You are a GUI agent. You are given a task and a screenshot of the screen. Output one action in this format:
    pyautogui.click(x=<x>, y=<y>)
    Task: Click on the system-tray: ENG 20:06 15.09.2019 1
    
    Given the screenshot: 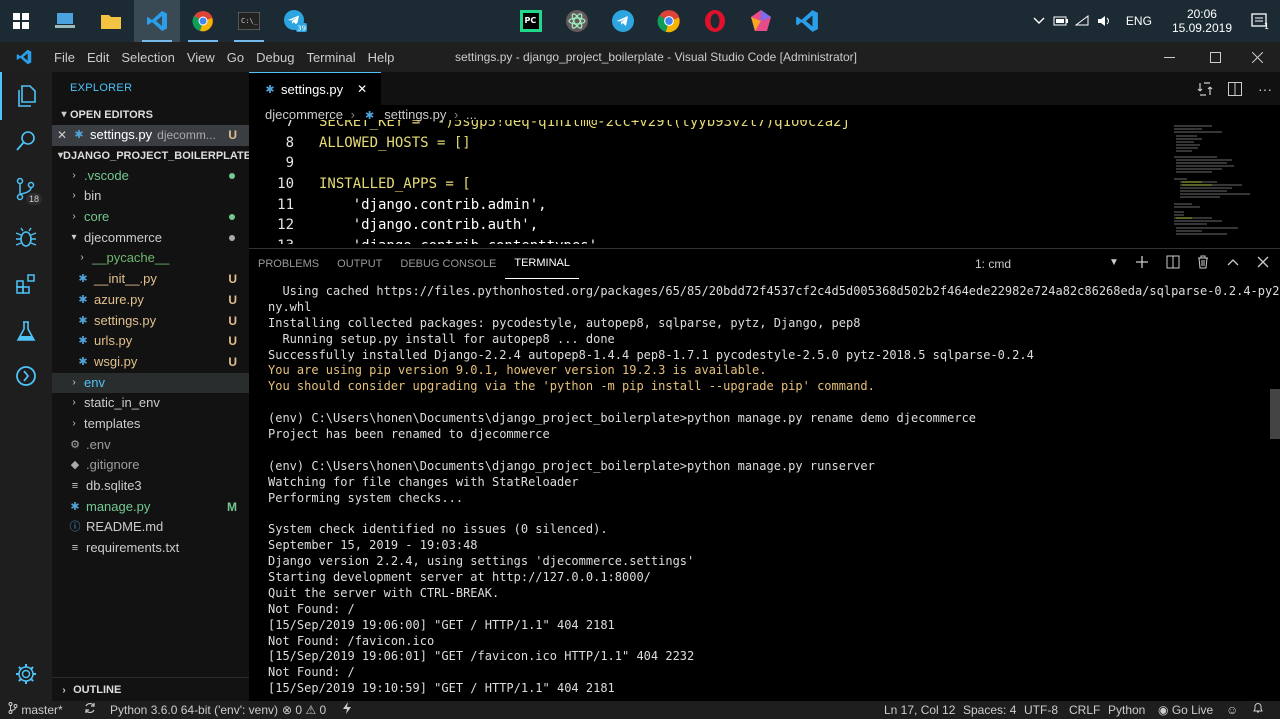 What is the action you would take?
    pyautogui.click(x=1154, y=21)
    